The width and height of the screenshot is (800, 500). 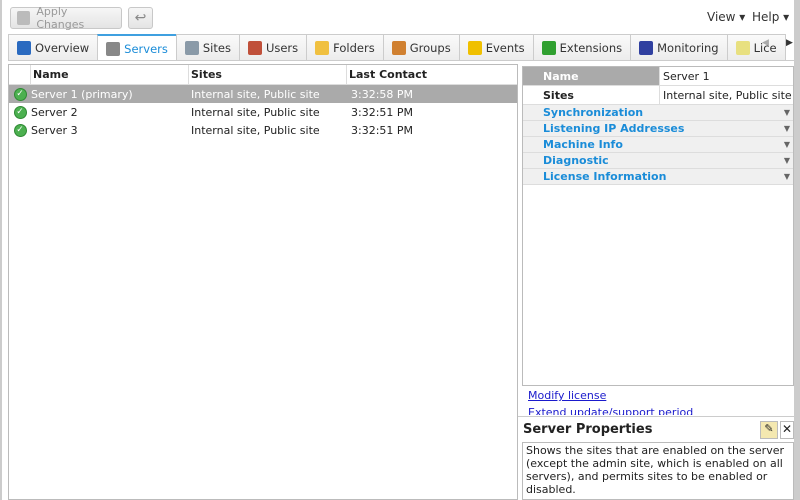 What do you see at coordinates (658, 161) in the screenshot?
I see `section-diagnostic: Diagnostic ▼` at bounding box center [658, 161].